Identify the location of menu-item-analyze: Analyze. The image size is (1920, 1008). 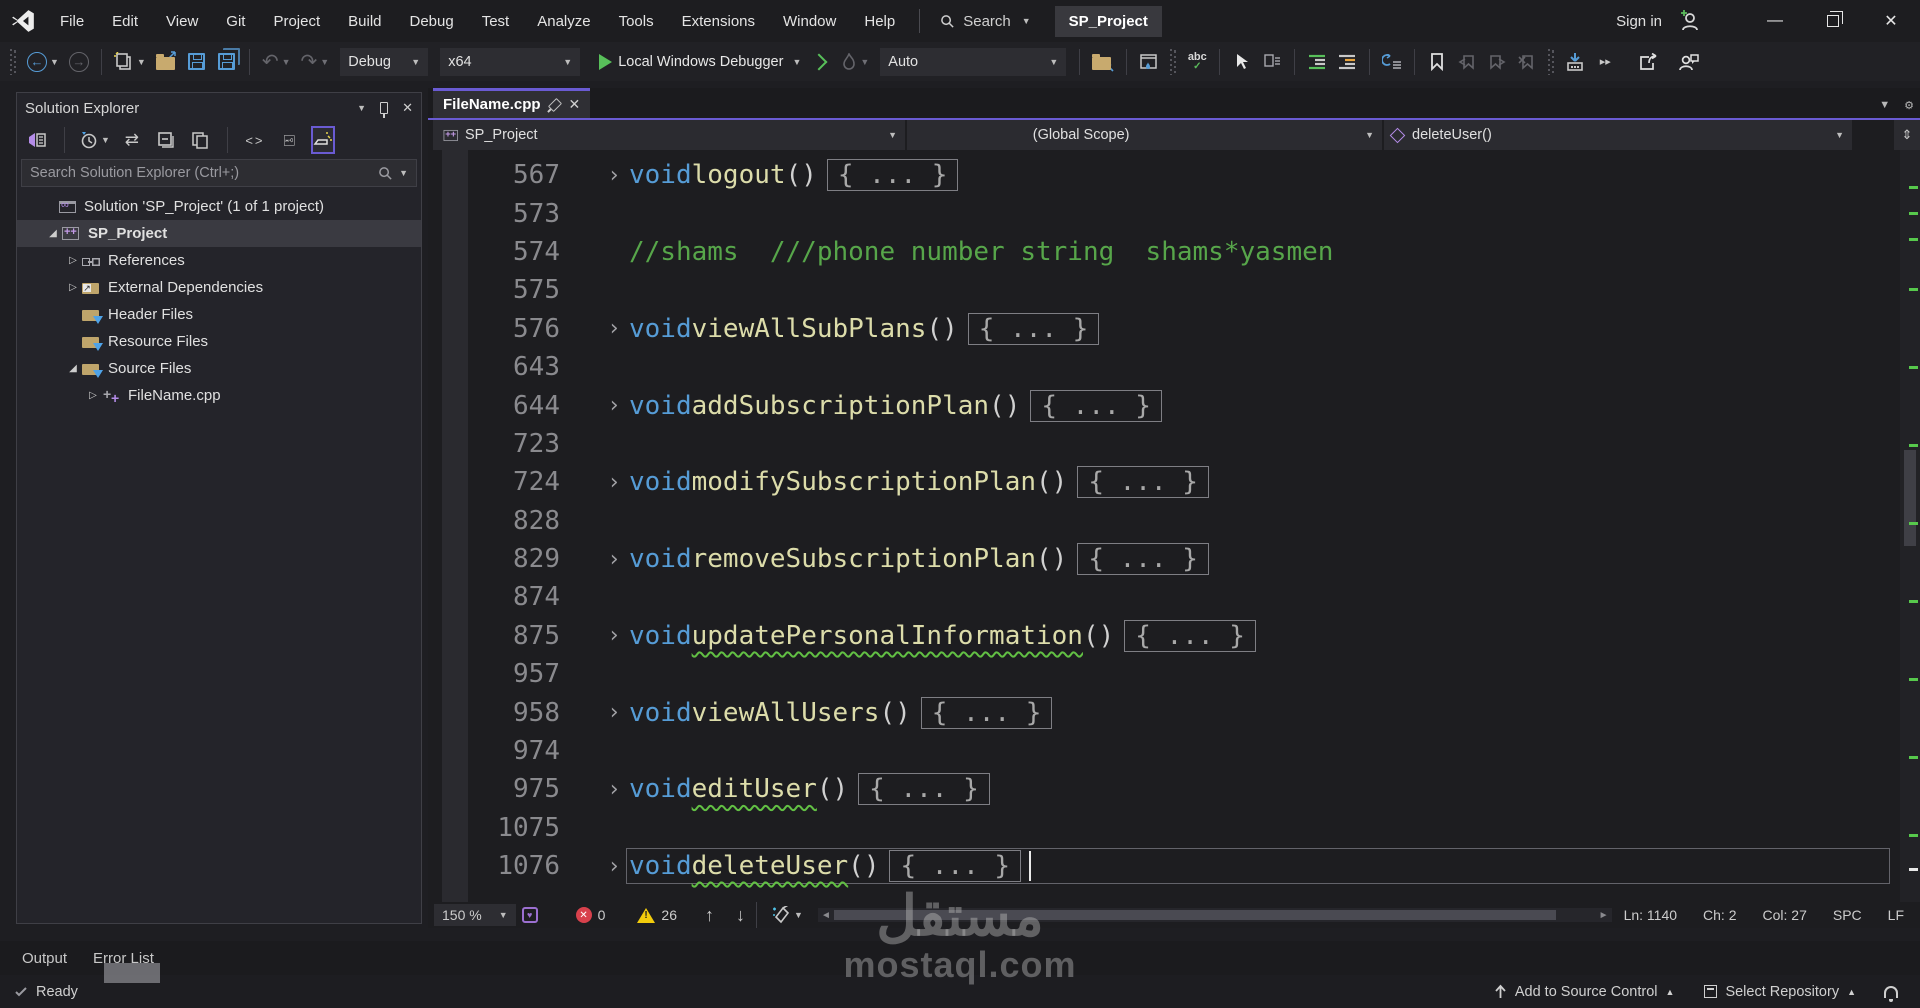
(563, 21).